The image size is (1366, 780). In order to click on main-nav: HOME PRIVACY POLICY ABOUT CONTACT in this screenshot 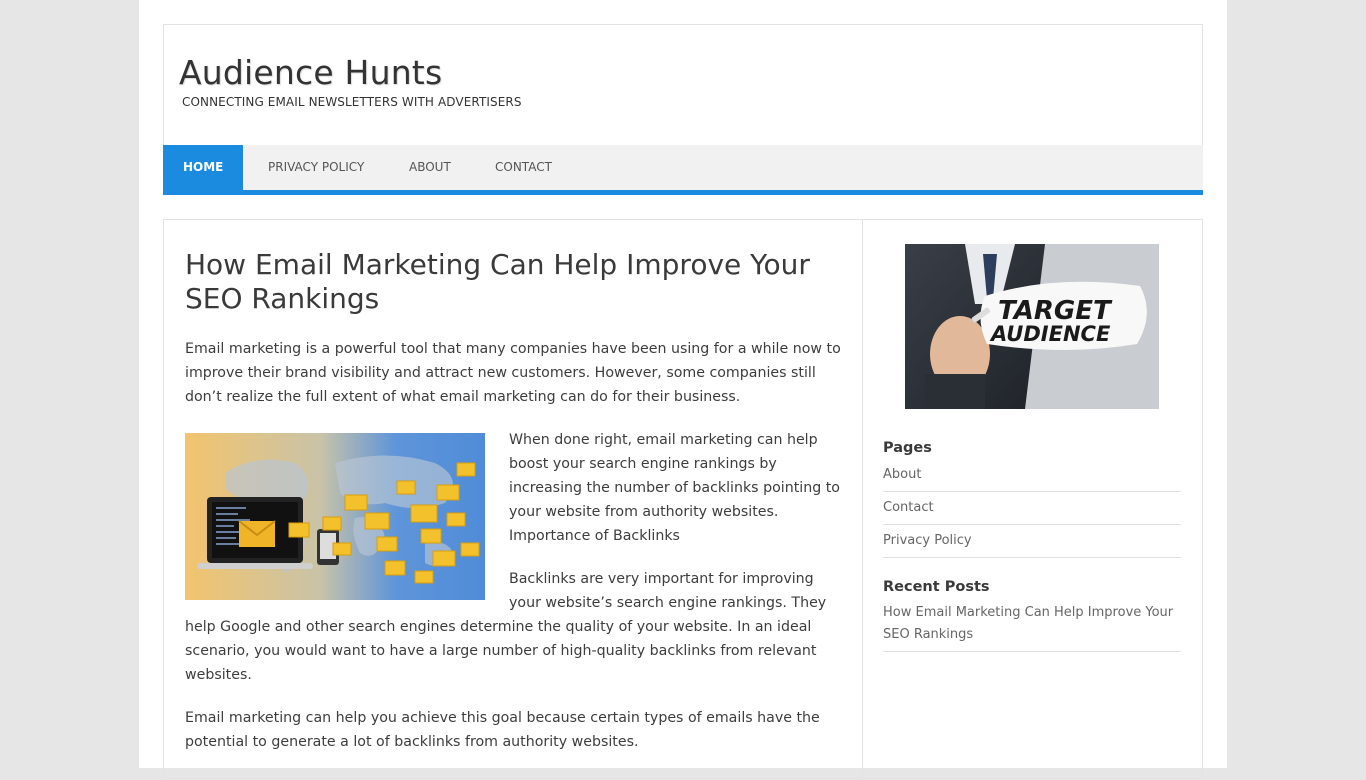, I will do `click(683, 170)`.